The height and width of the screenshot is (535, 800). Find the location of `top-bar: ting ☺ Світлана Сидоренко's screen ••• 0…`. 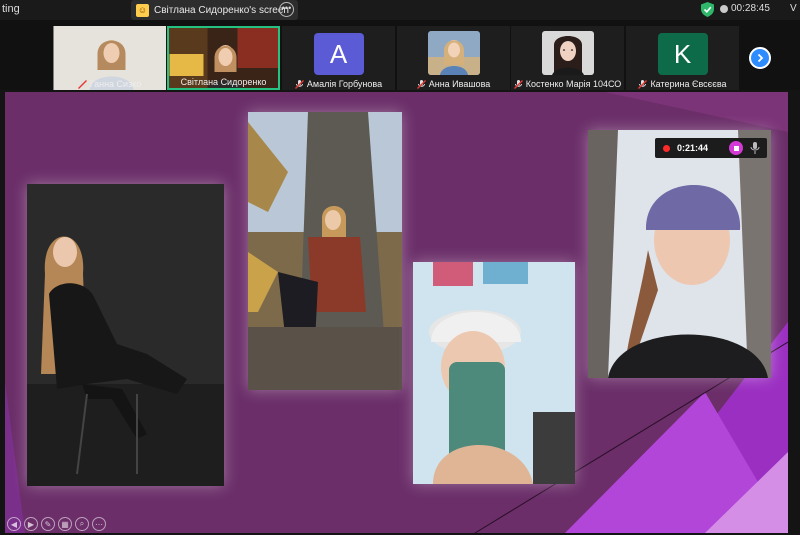

top-bar: ting ☺ Світлана Сидоренко's screen ••• 0… is located at coordinates (400, 10).